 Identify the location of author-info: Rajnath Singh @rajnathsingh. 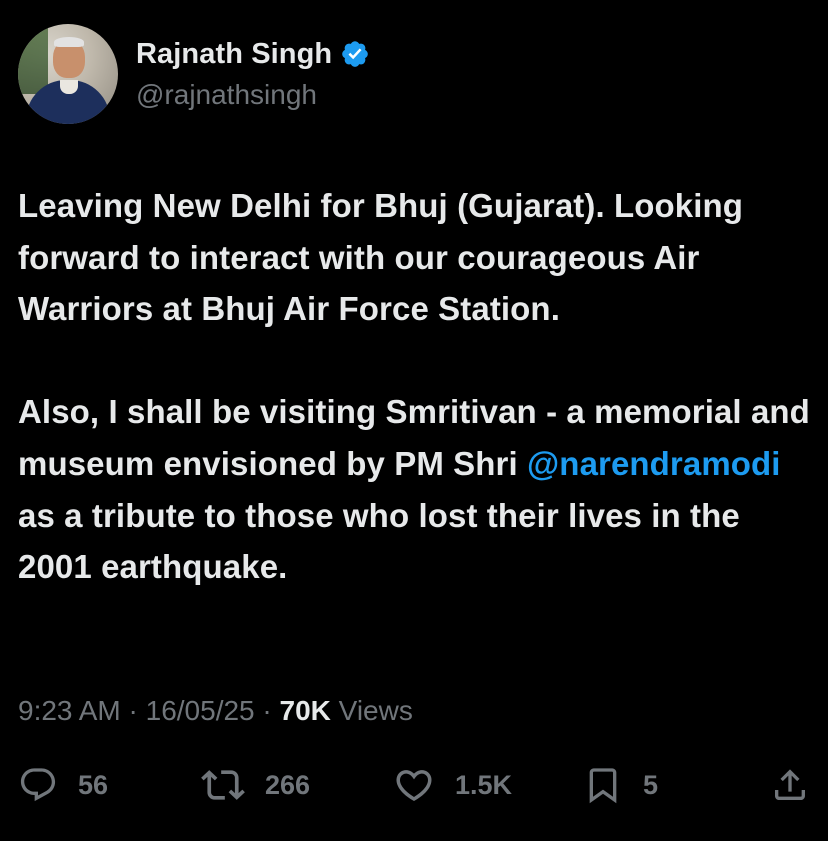
(253, 74).